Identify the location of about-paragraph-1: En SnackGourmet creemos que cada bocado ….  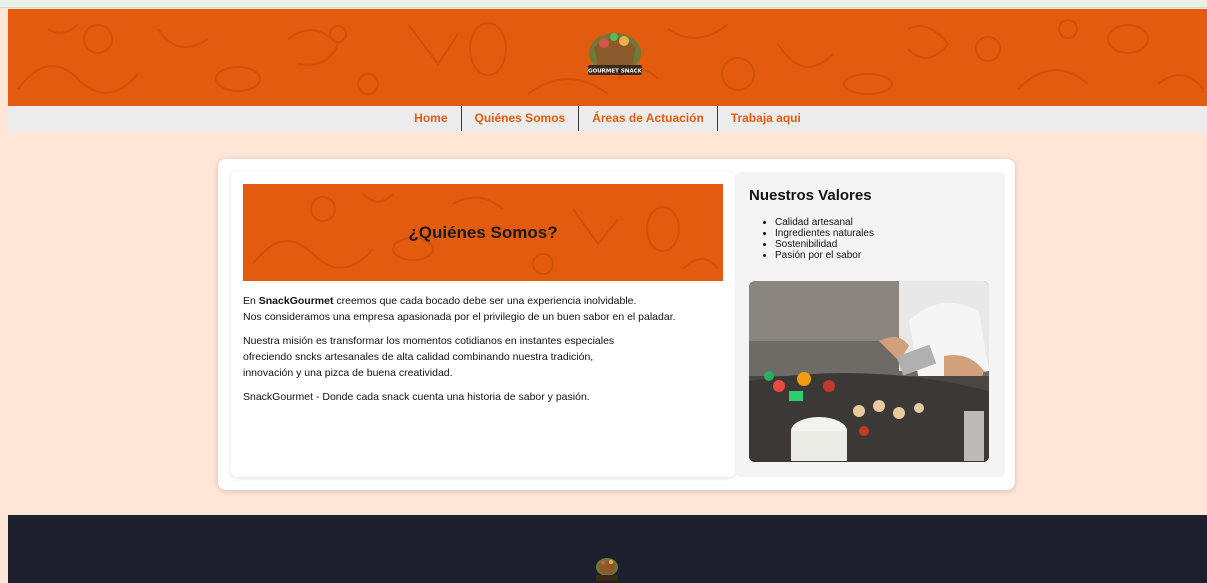
(483, 309).